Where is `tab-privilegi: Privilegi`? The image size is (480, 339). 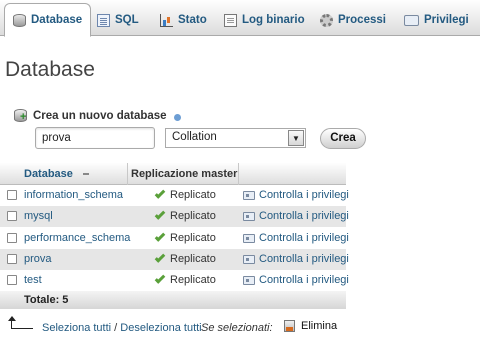
tab-privilegi: Privilegi is located at coordinates (436, 20).